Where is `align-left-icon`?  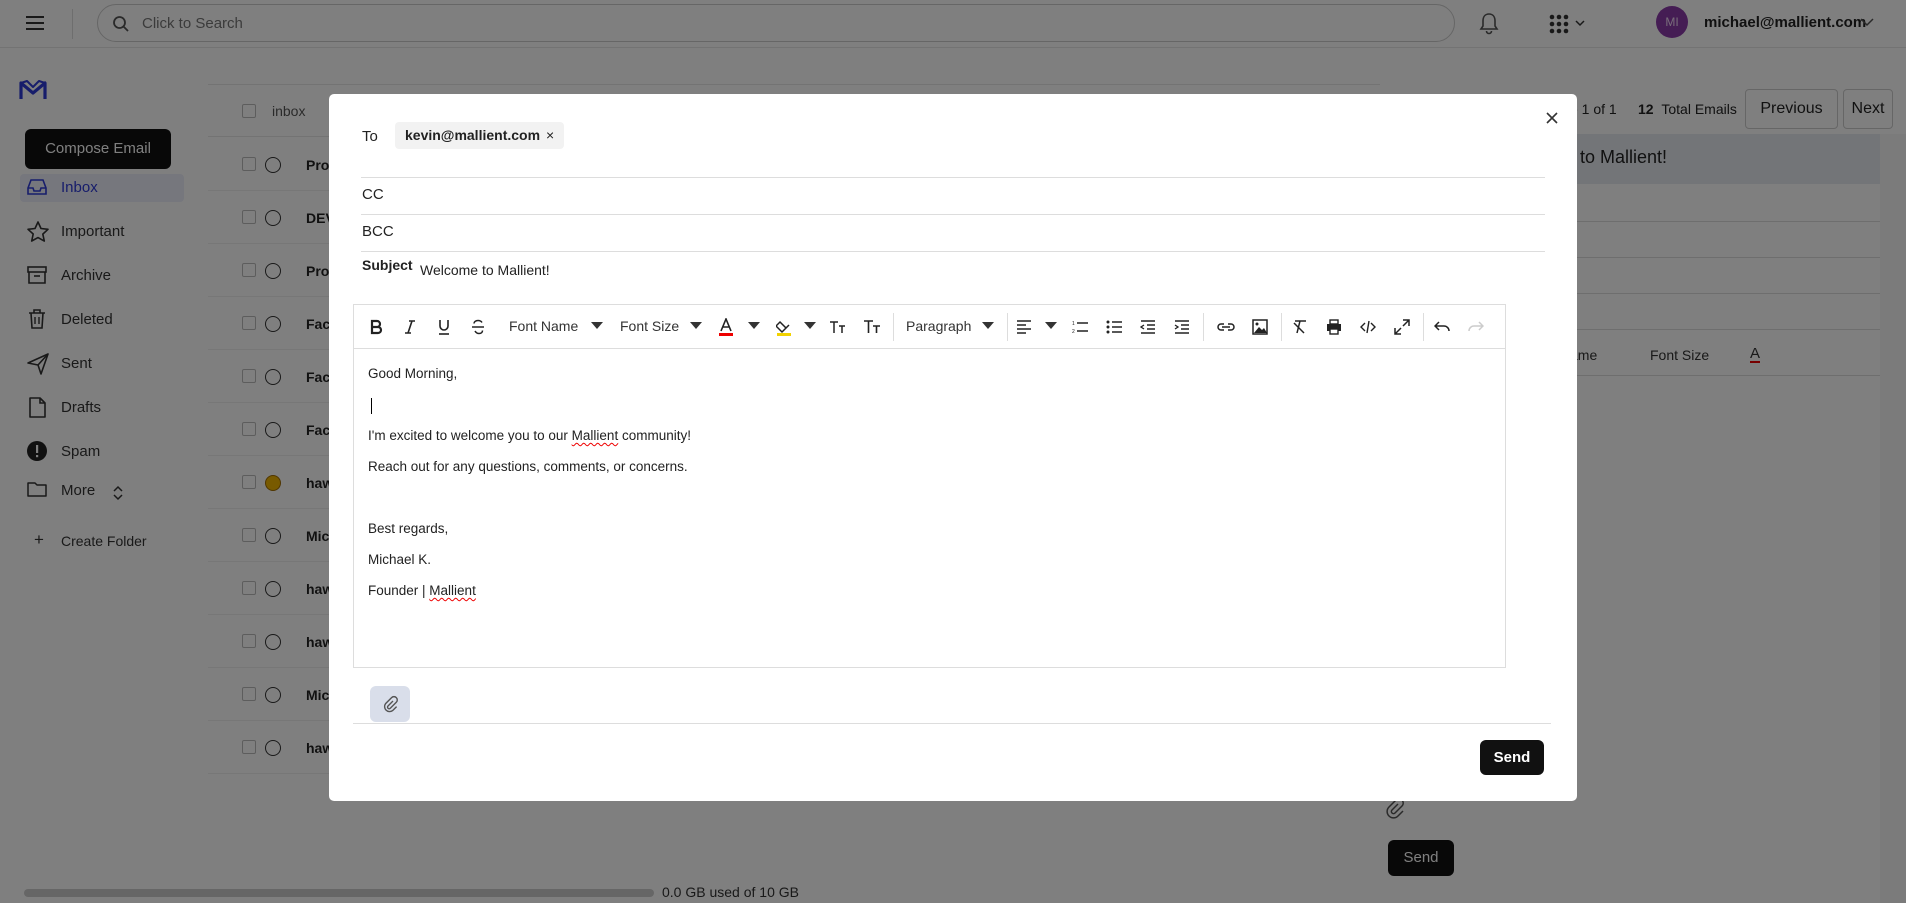 align-left-icon is located at coordinates (1024, 327).